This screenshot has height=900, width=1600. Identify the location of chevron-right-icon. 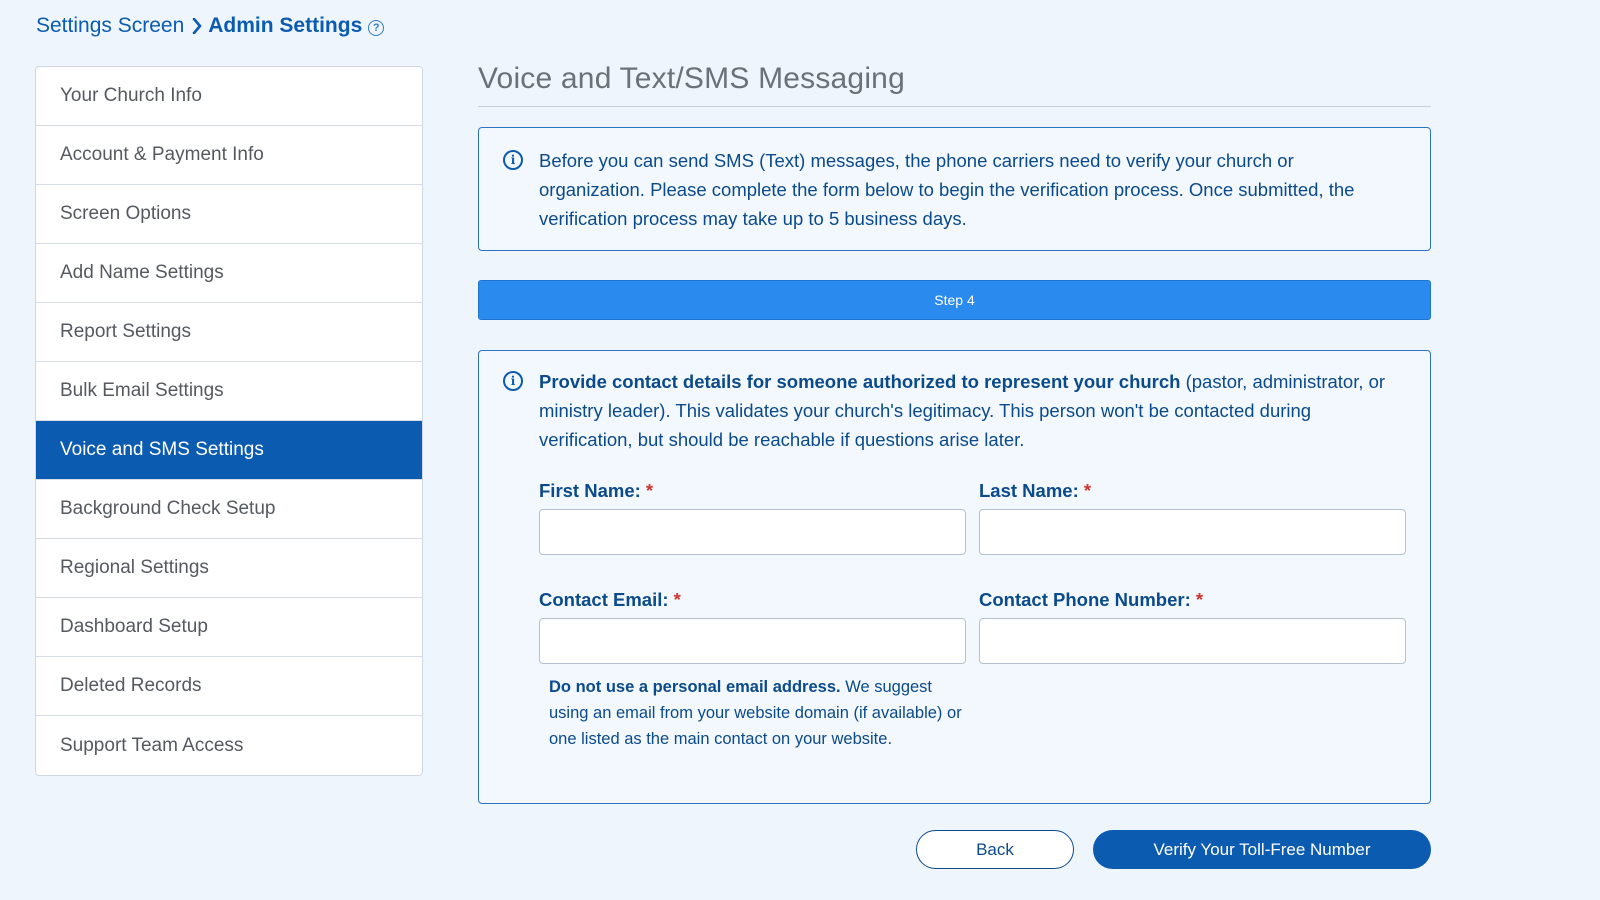
(197, 26).